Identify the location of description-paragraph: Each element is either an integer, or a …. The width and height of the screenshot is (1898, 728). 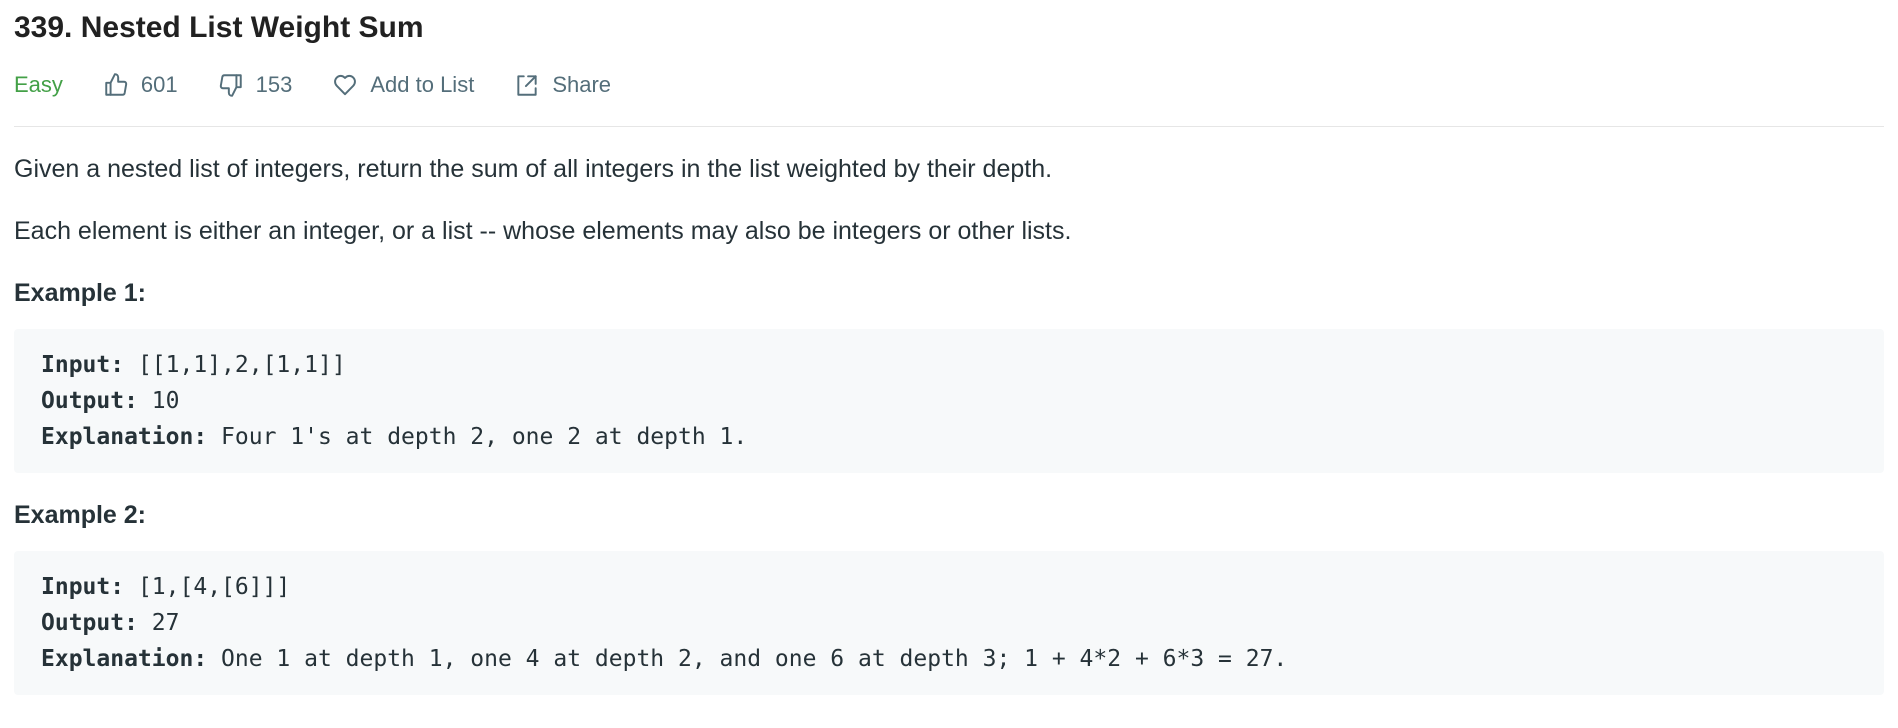
(543, 231).